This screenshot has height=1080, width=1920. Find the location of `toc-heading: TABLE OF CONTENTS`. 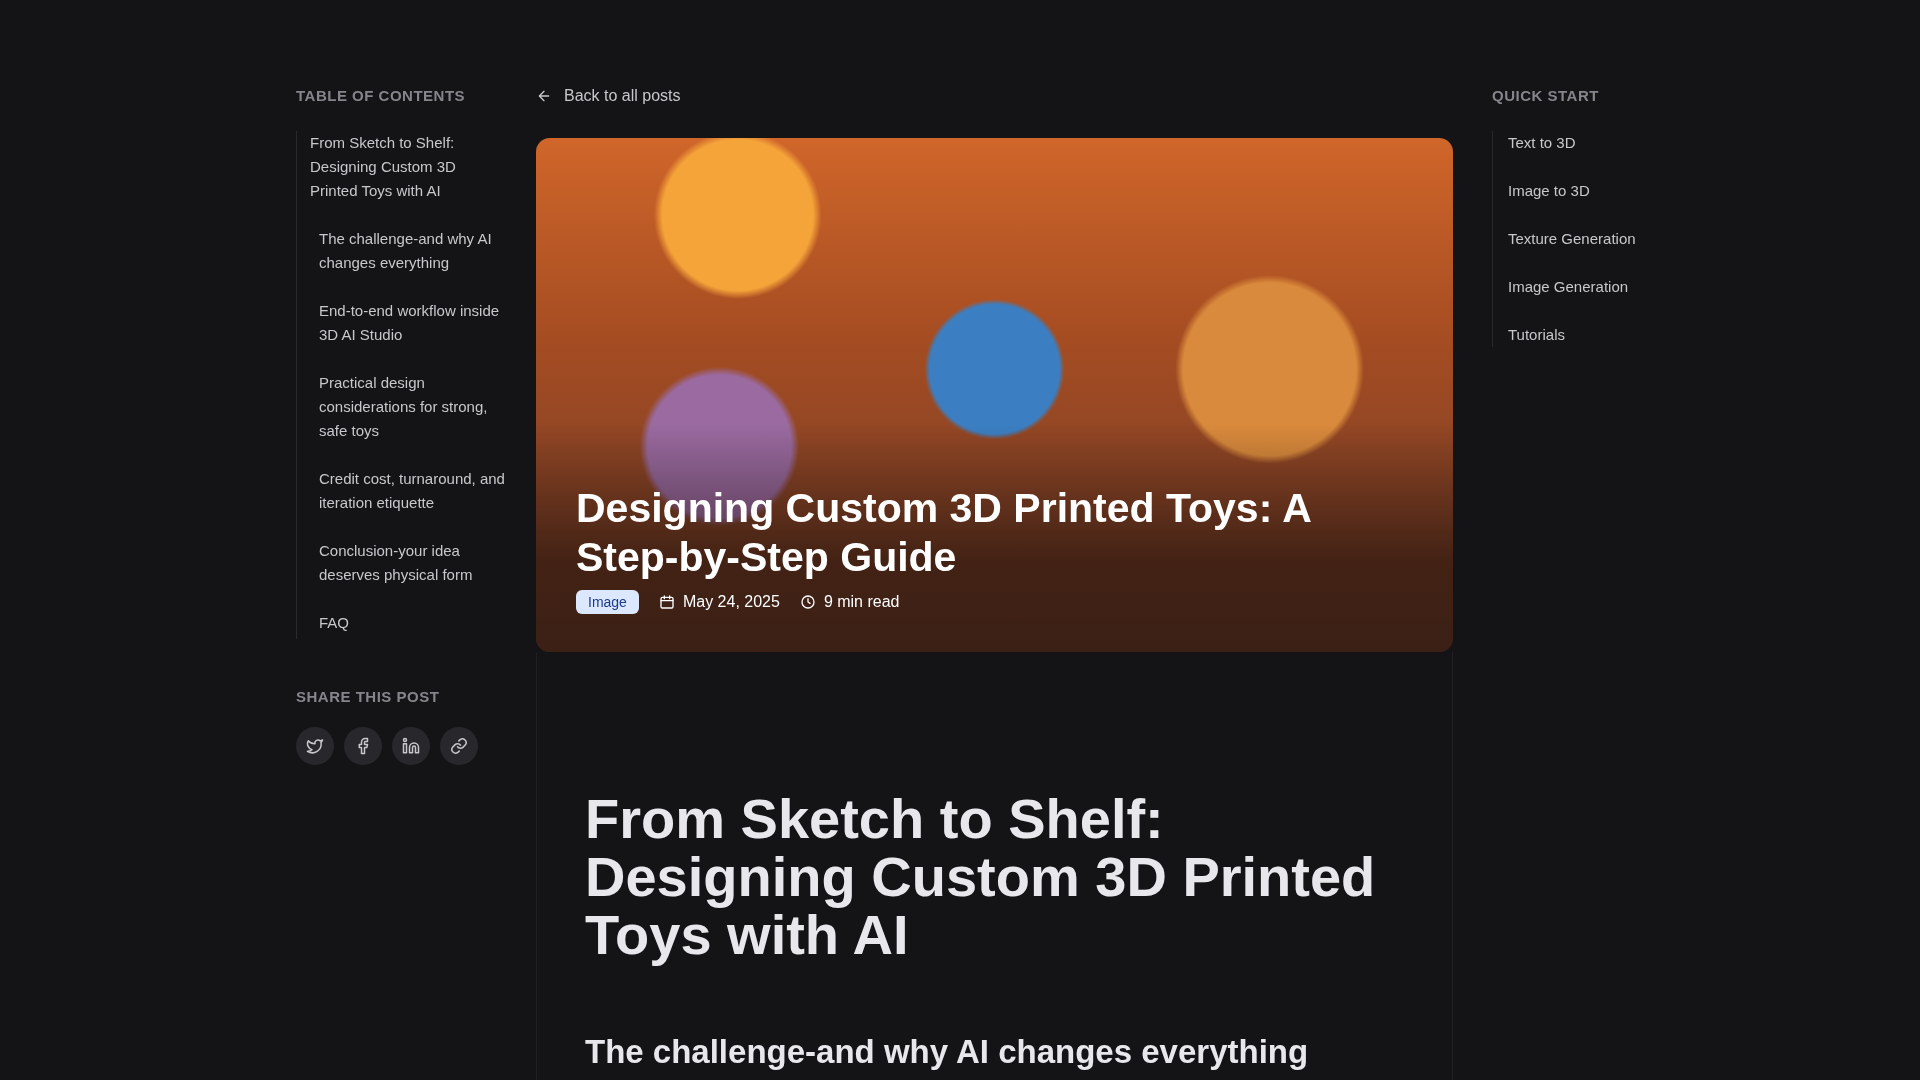

toc-heading: TABLE OF CONTENTS is located at coordinates (381, 96).